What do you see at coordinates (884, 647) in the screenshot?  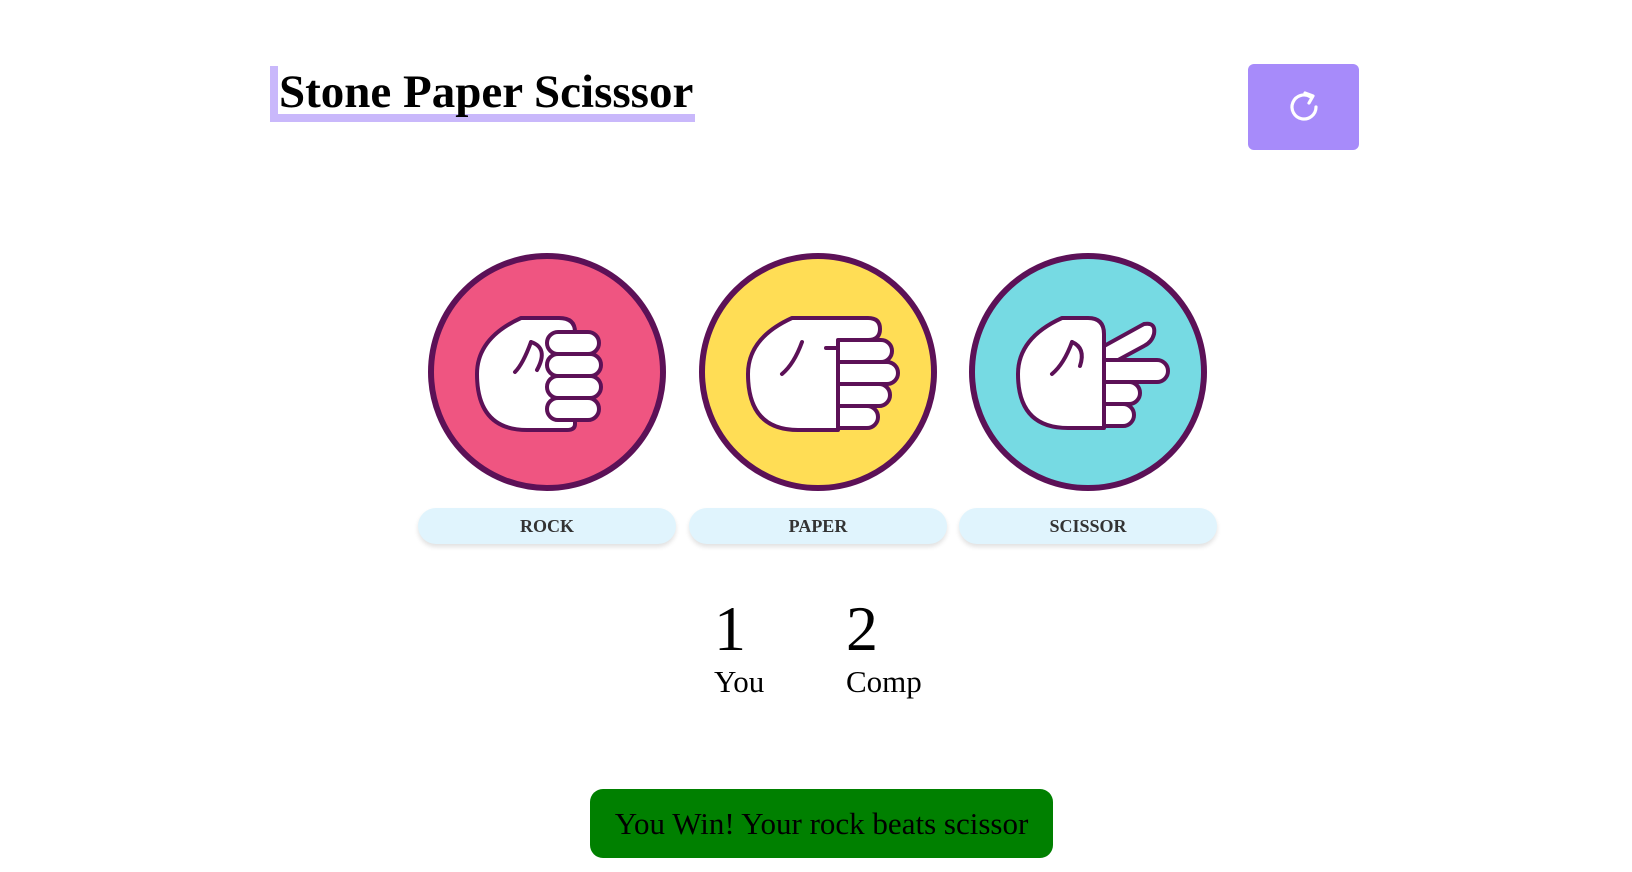 I see `computer-score: 2 Comp` at bounding box center [884, 647].